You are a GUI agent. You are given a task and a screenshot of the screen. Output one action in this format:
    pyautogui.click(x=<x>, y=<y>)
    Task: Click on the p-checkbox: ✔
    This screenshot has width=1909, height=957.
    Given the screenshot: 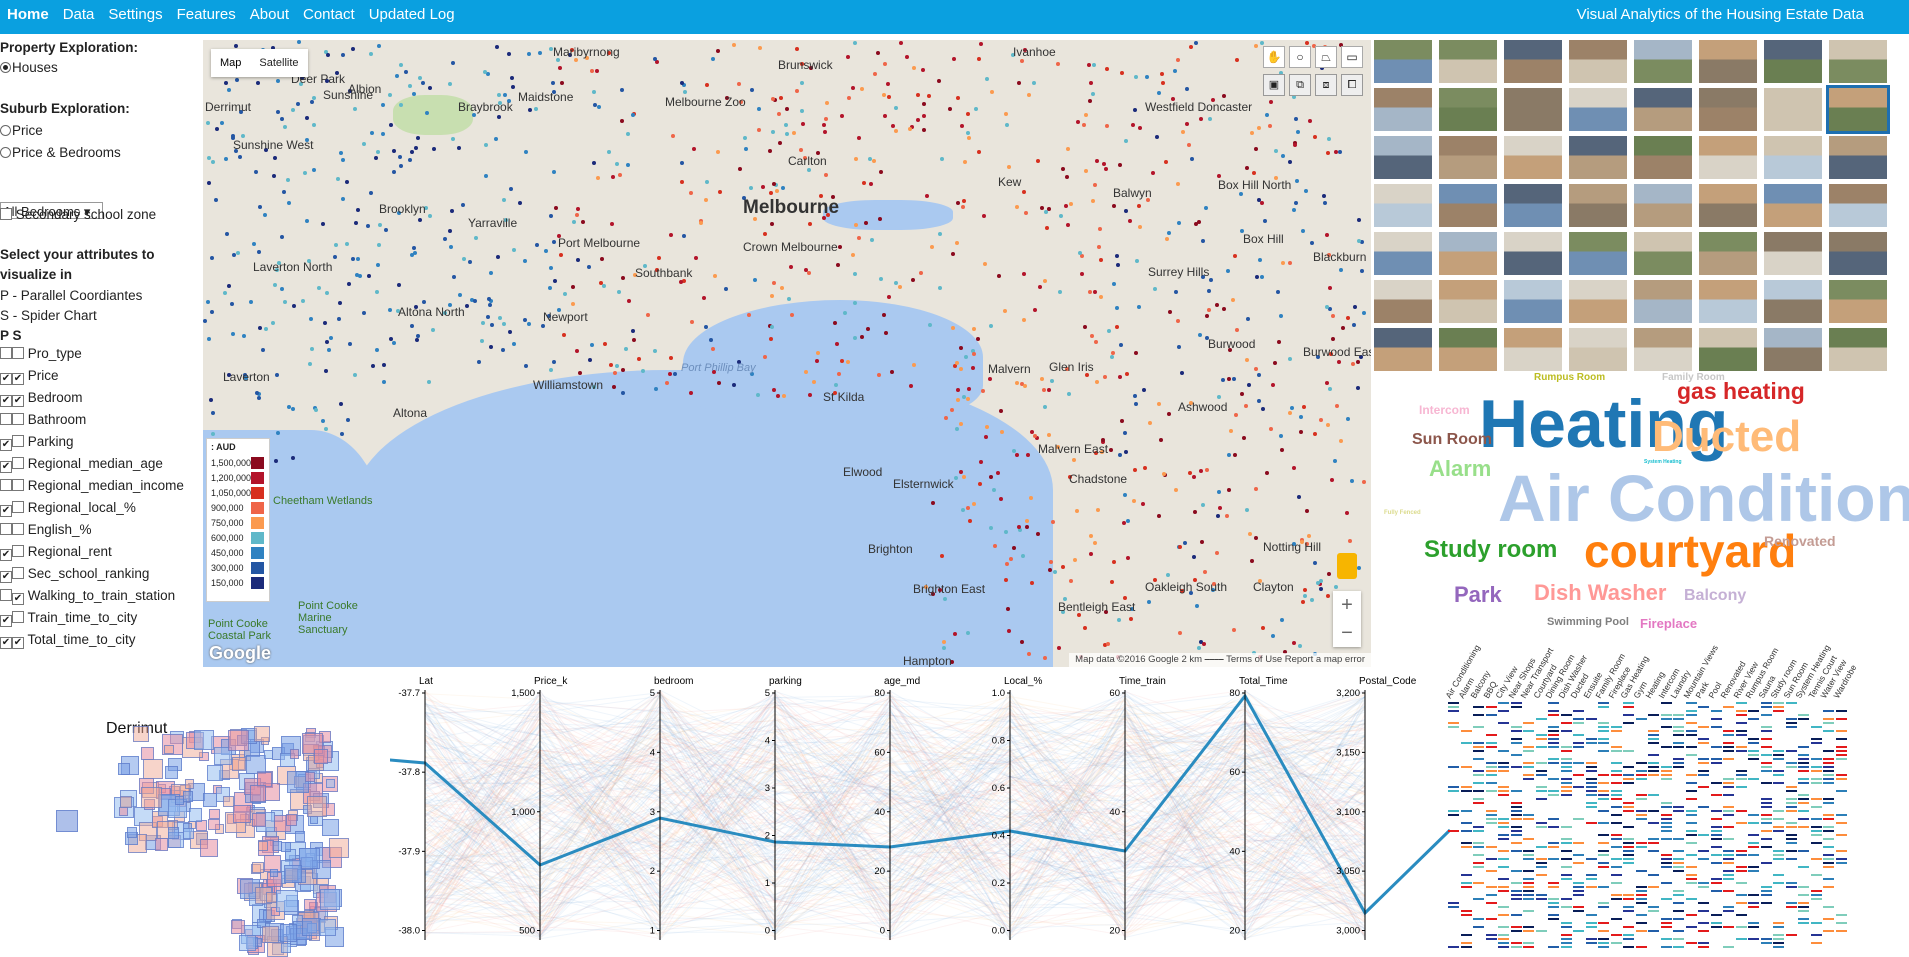 What is the action you would take?
    pyautogui.click(x=6, y=445)
    